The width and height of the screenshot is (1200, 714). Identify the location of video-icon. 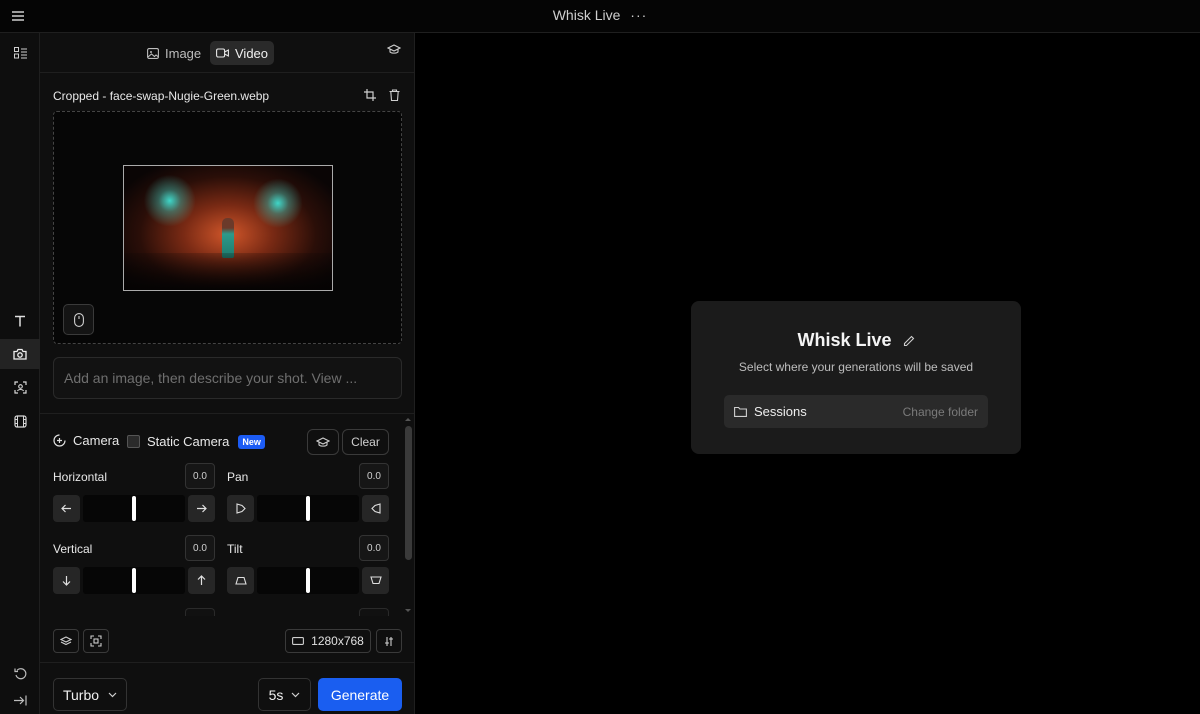
(222, 53).